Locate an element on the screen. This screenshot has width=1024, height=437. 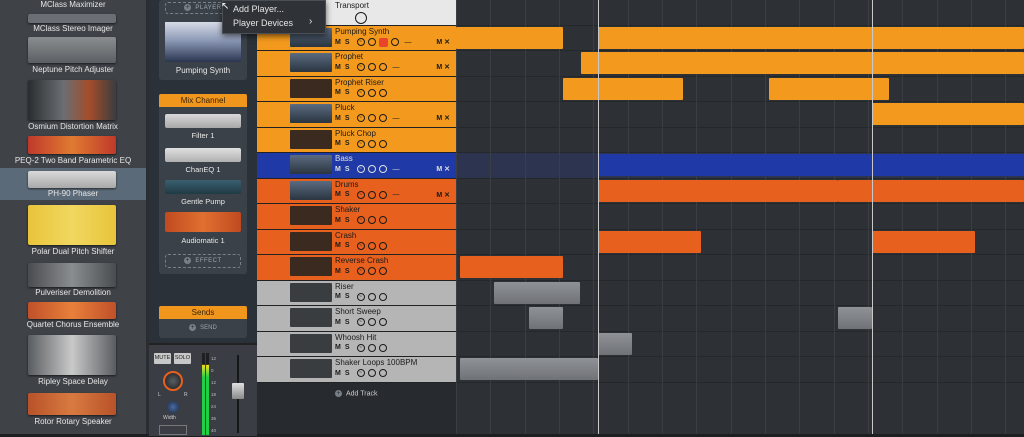
add-effect-slot: + EFFECT is located at coordinates (203, 261).